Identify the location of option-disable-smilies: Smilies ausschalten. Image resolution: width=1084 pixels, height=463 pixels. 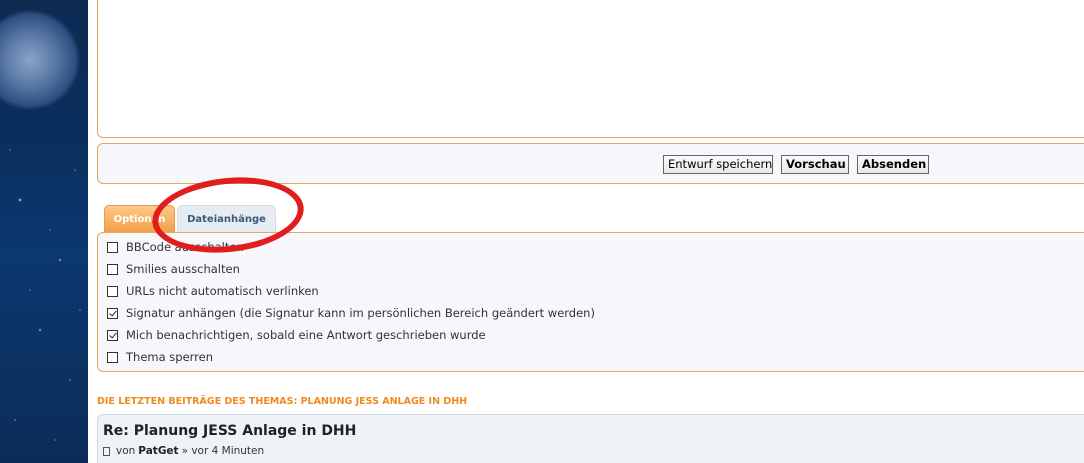
(173, 269).